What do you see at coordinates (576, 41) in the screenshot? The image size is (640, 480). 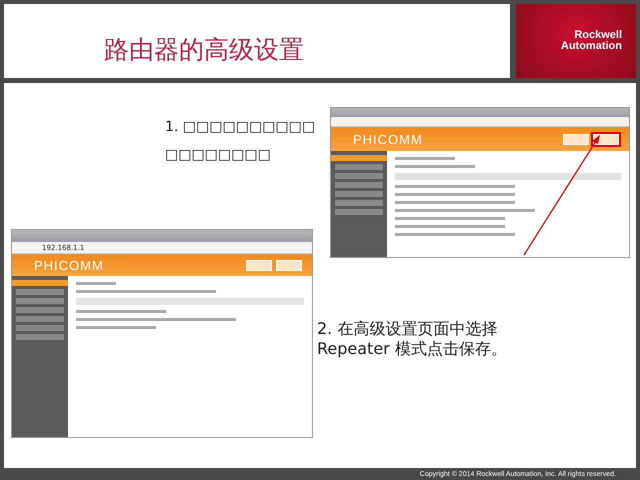 I see `company-logo: Rockwell Automation` at bounding box center [576, 41].